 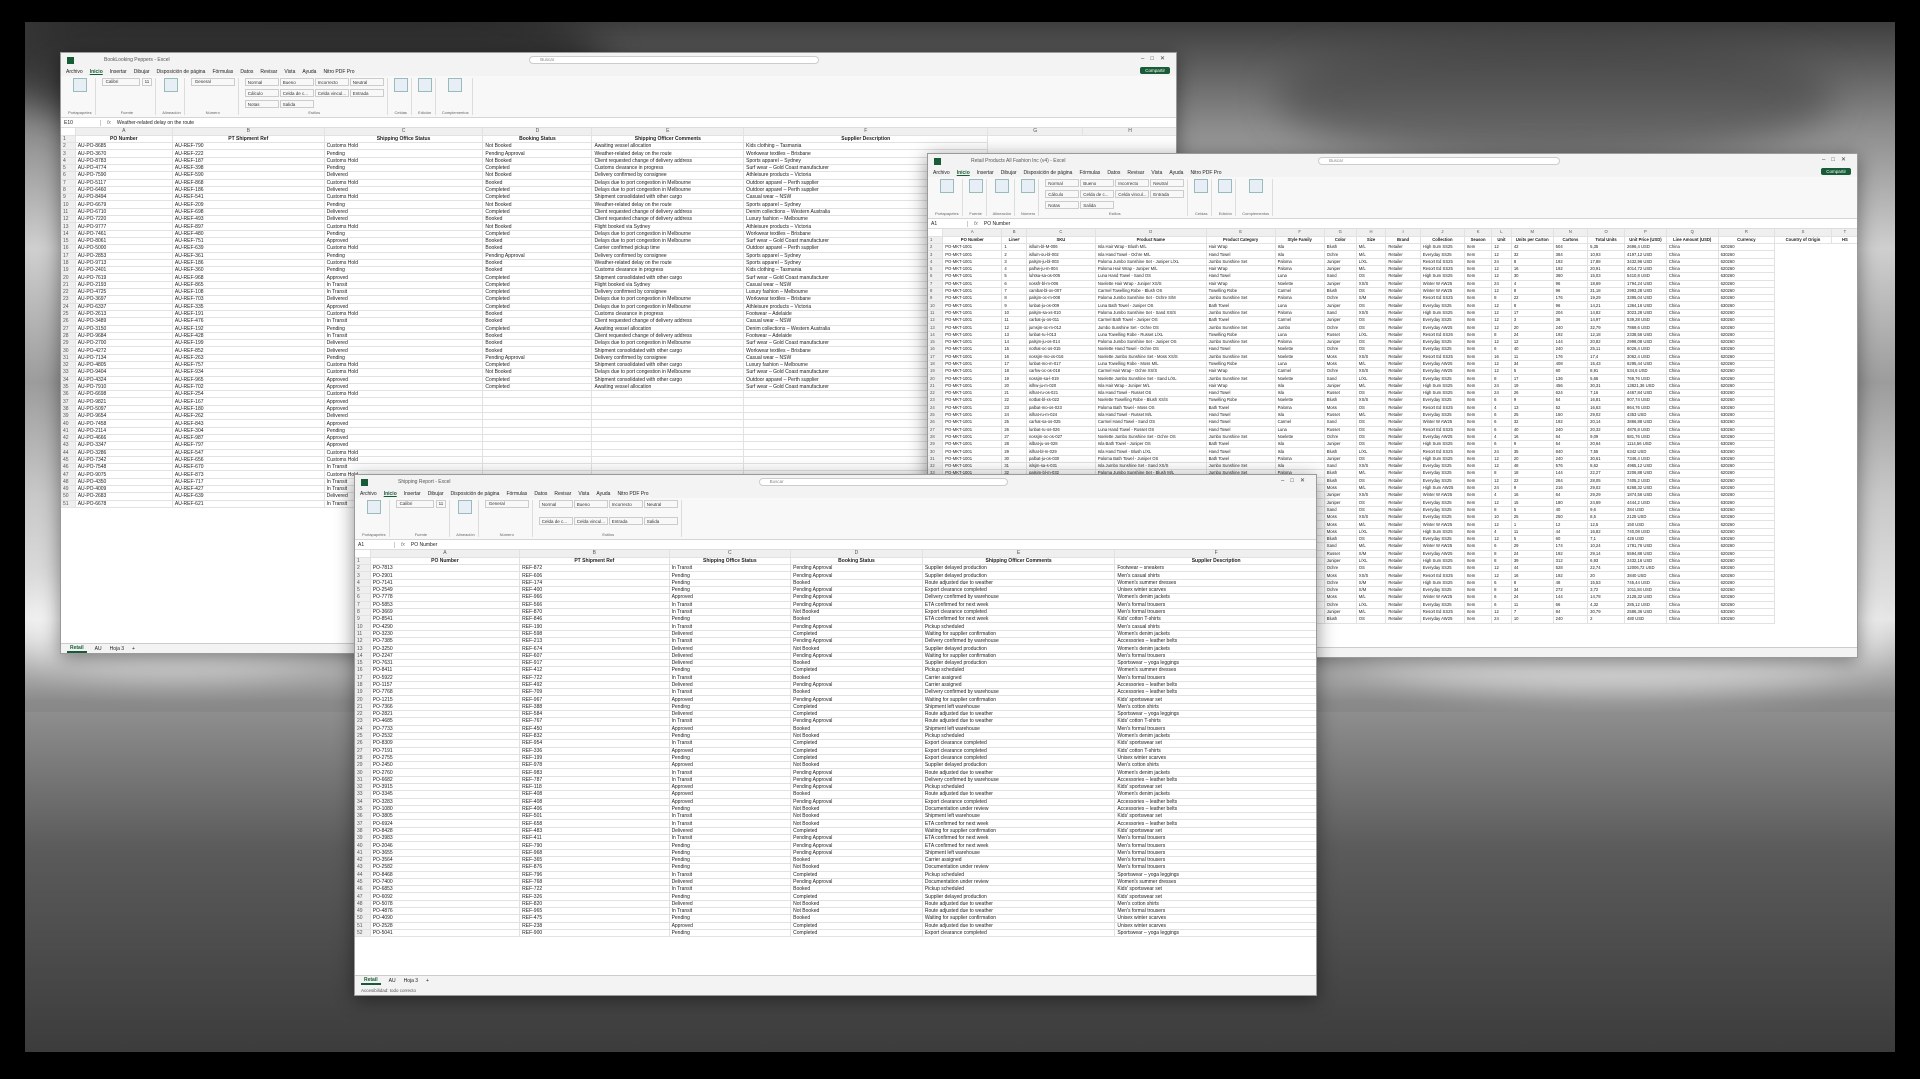 What do you see at coordinates (1532, 349) in the screenshot?
I see `table-cell: 40` at bounding box center [1532, 349].